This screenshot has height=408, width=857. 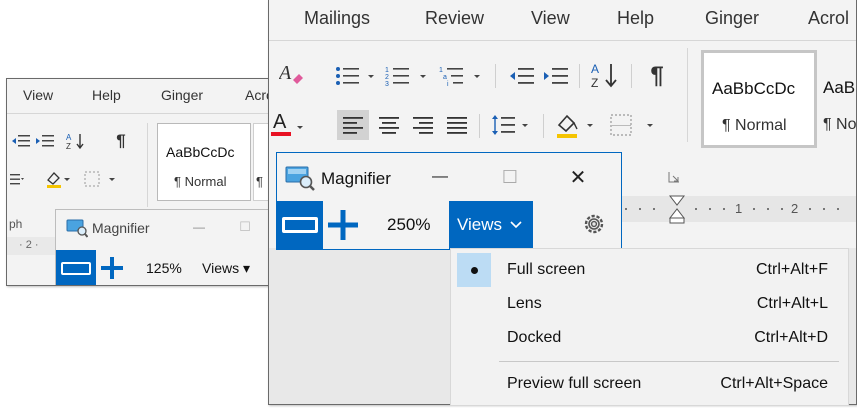 I want to click on tab-review: Review, so click(x=454, y=18).